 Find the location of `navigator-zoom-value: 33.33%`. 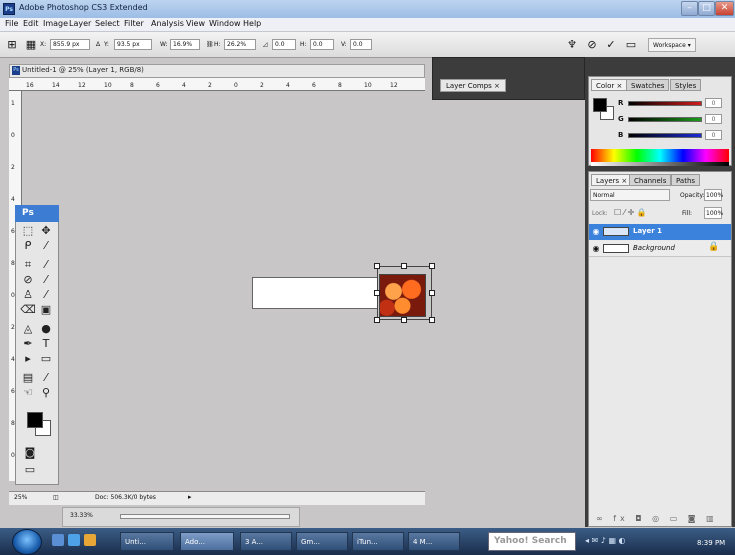

navigator-zoom-value: 33.33% is located at coordinates (81, 515).